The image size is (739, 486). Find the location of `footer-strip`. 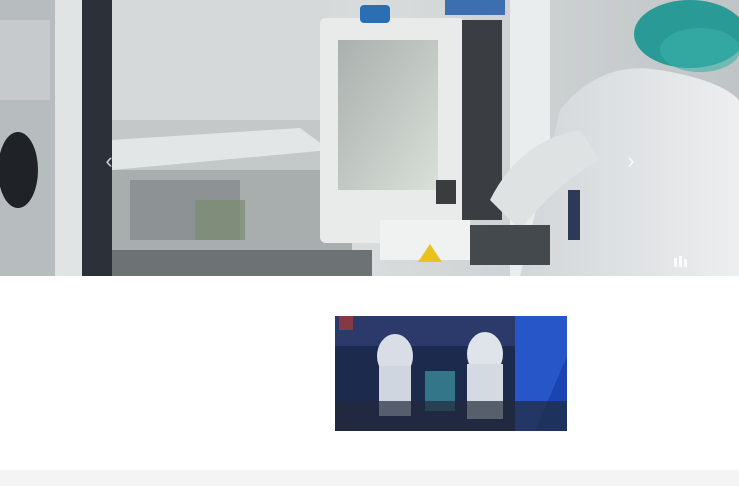

footer-strip is located at coordinates (369, 478).